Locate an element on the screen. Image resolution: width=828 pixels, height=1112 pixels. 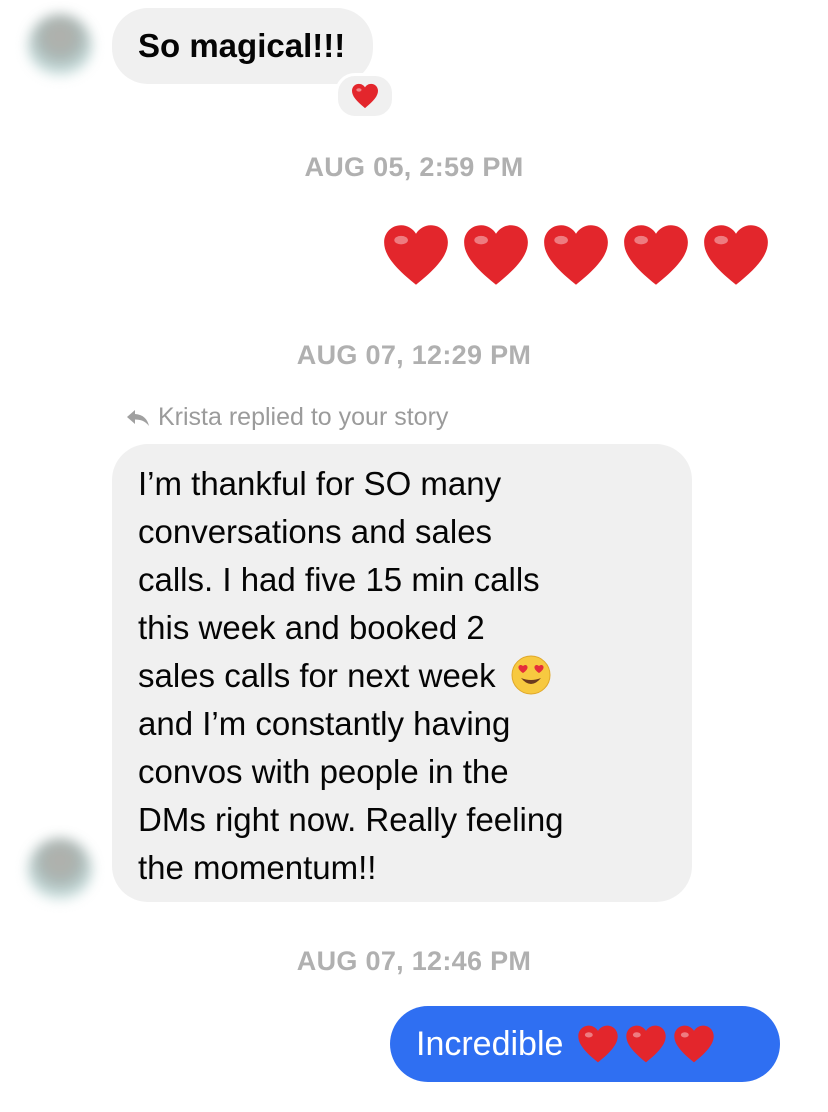
reply-arrow-icon is located at coordinates (138, 417).